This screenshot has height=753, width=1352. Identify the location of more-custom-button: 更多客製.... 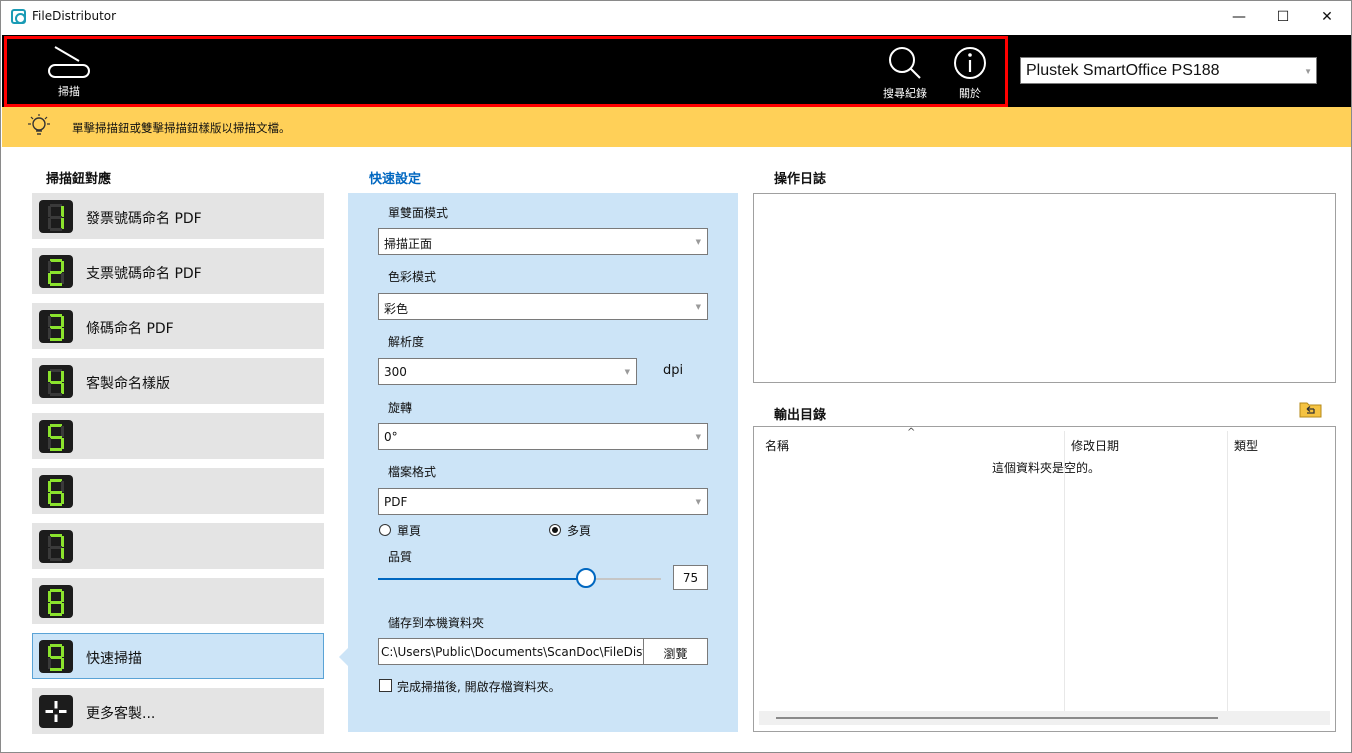
(178, 711).